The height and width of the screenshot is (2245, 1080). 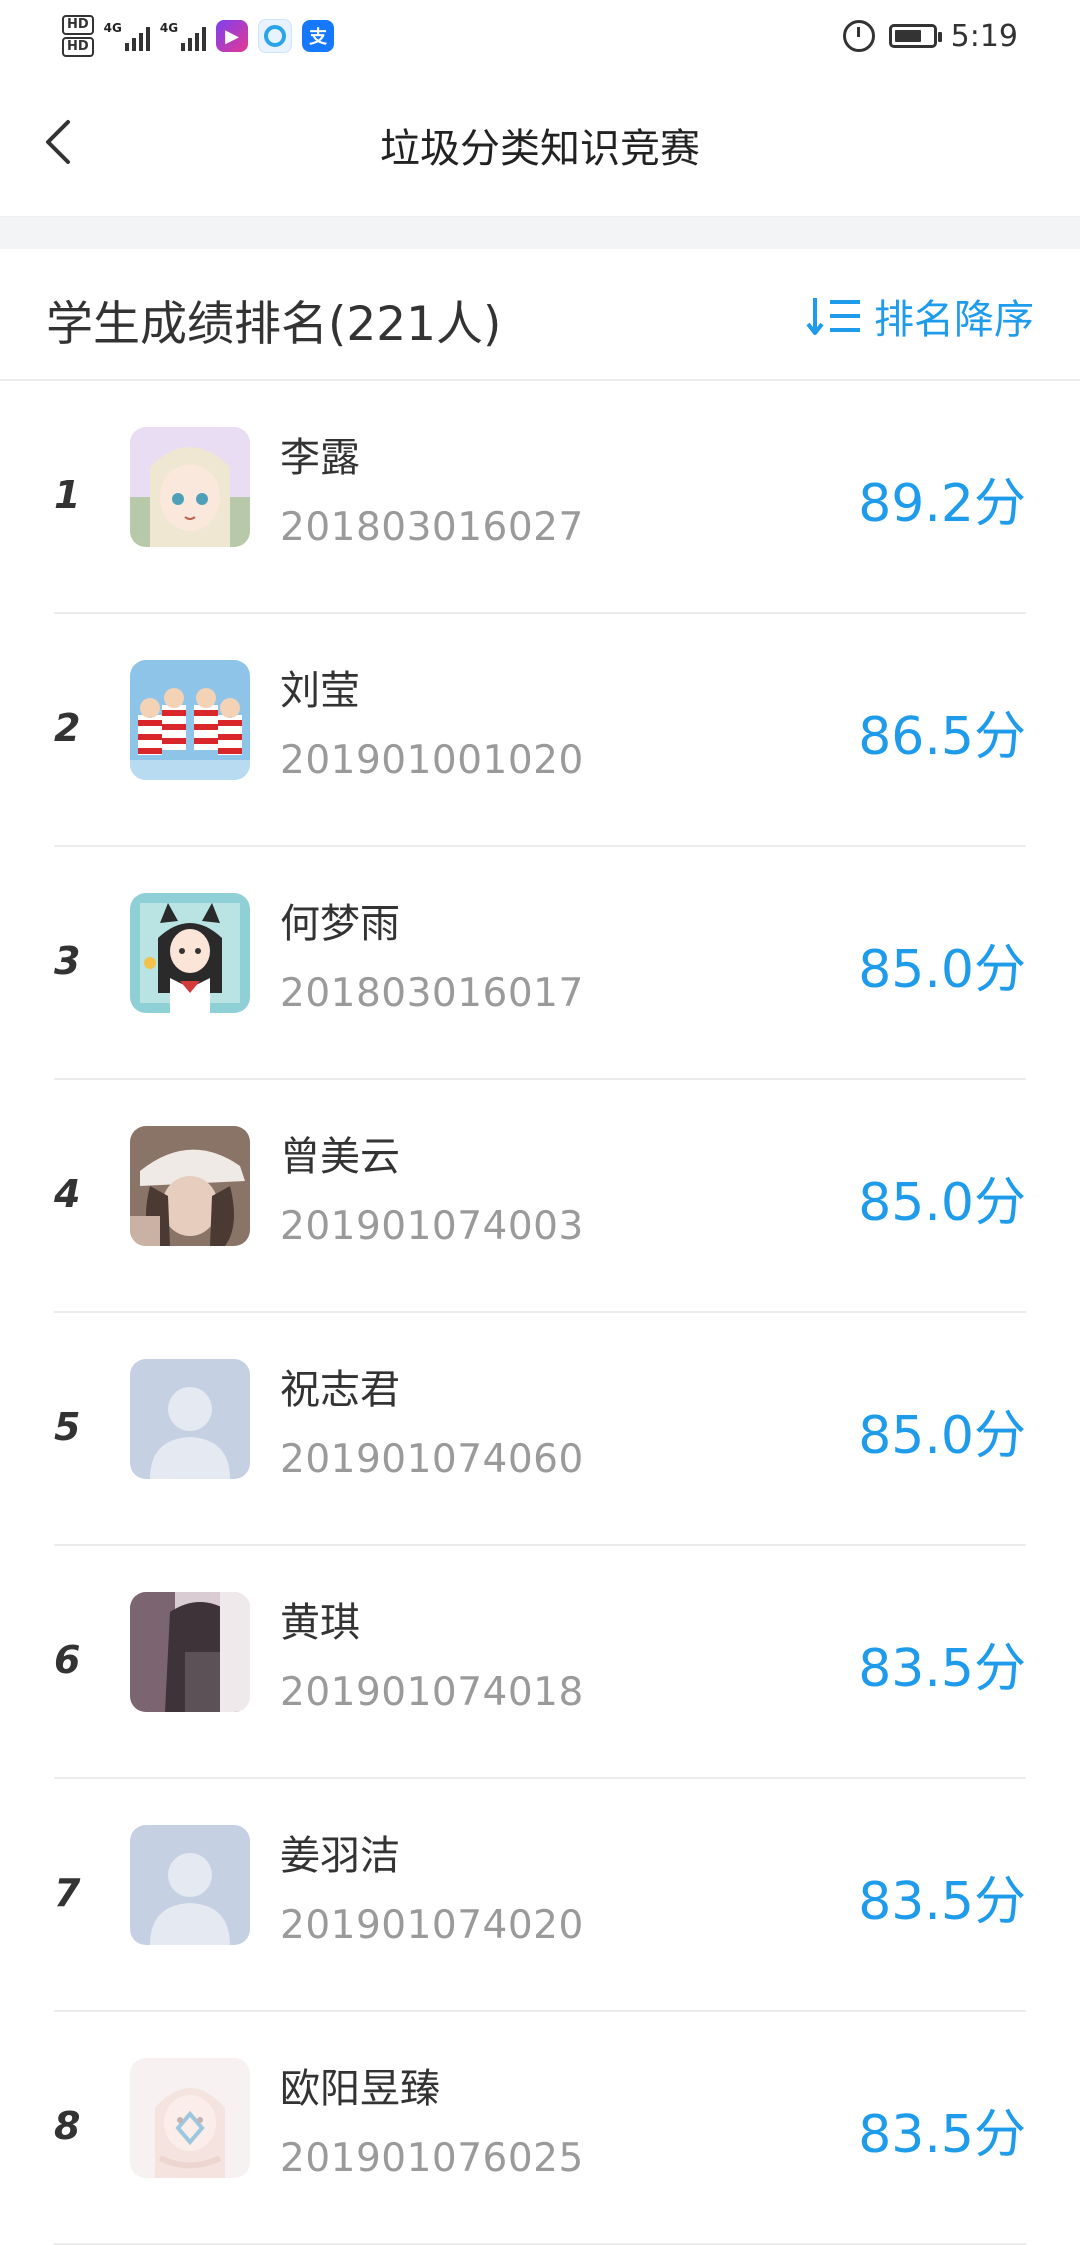 I want to click on hd-indicator: HD HD, so click(x=78, y=36).